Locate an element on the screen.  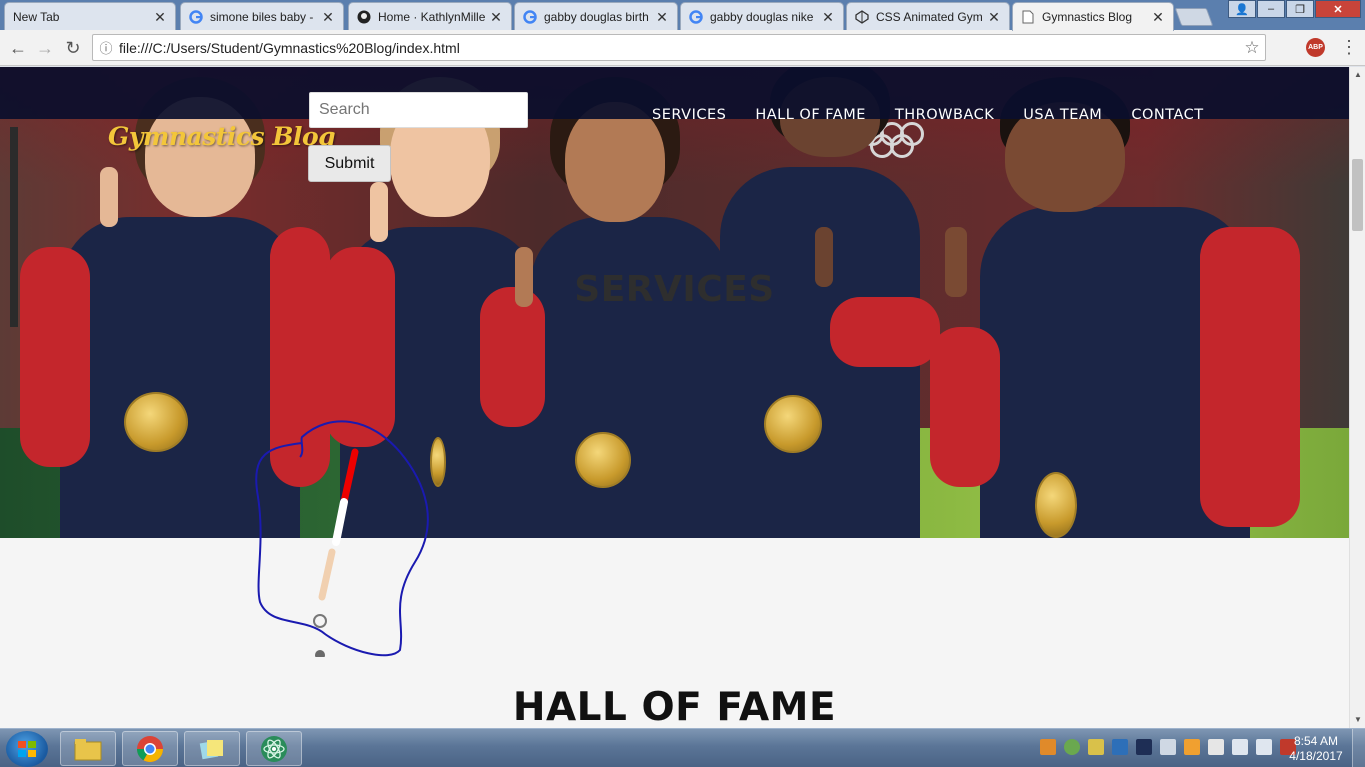
site-logo: Gymnastics Blog is located at coordinates (222, 136).